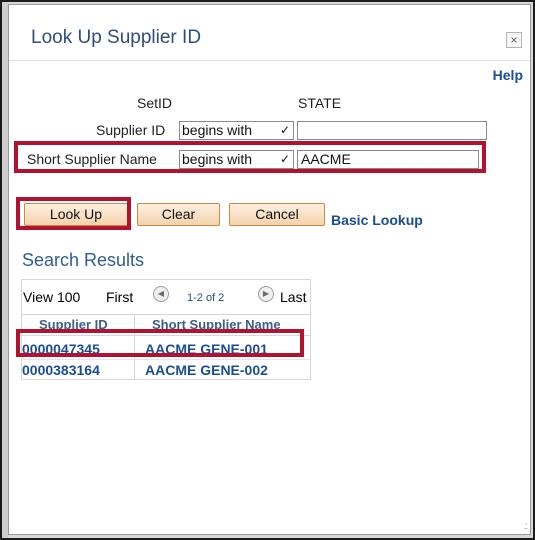  What do you see at coordinates (514, 40) in the screenshot?
I see `close-icon: ×` at bounding box center [514, 40].